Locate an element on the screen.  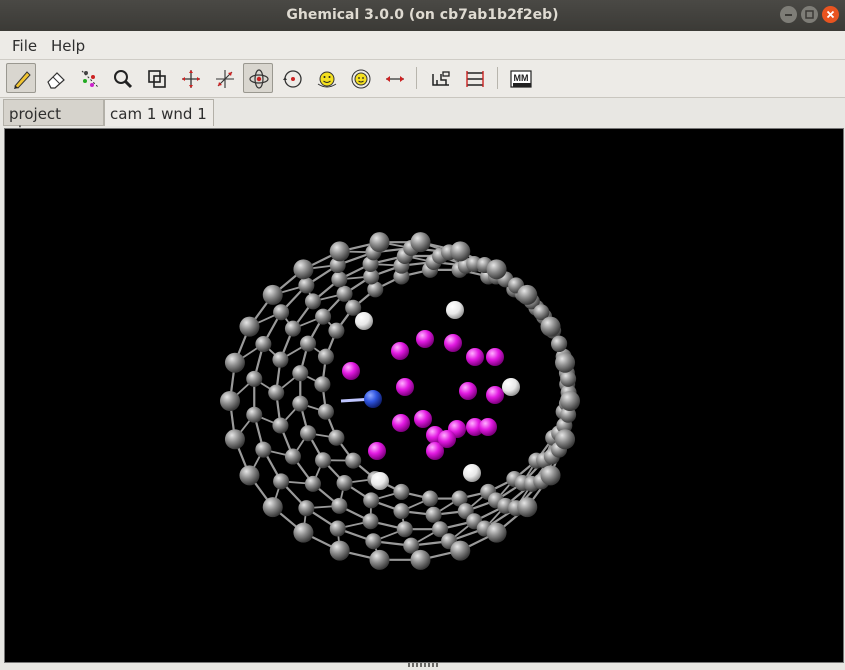
orbit-xy-tool-button is located at coordinates (258, 78).